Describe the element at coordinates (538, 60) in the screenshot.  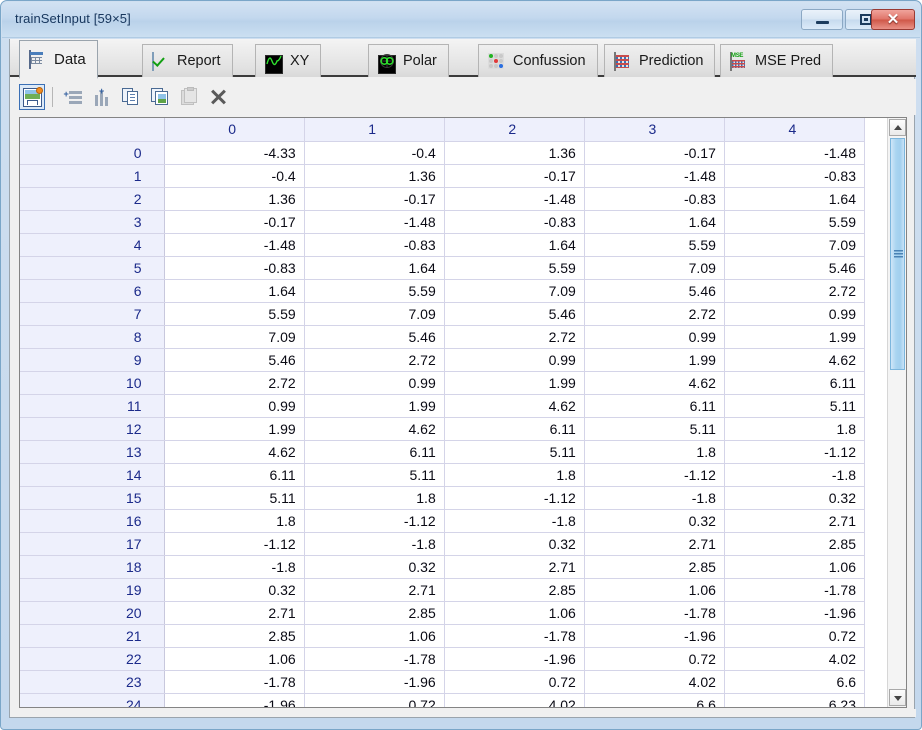
I see `tab-confussion: Confussion` at that location.